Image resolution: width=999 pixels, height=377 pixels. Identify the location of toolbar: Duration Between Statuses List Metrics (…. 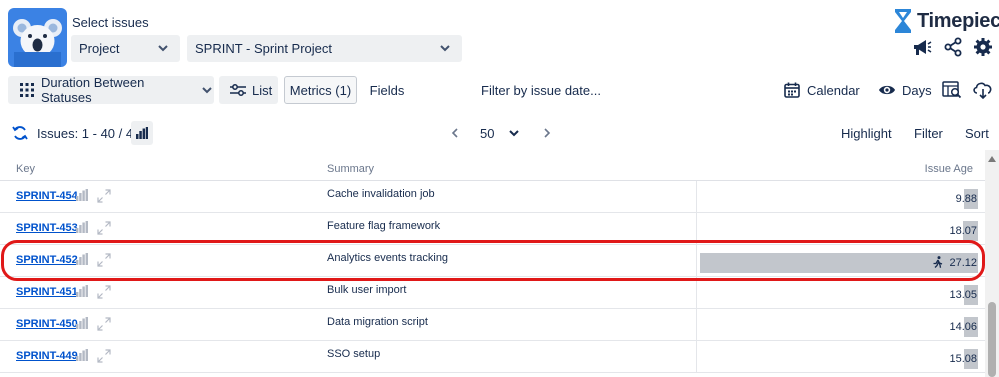
(499, 90).